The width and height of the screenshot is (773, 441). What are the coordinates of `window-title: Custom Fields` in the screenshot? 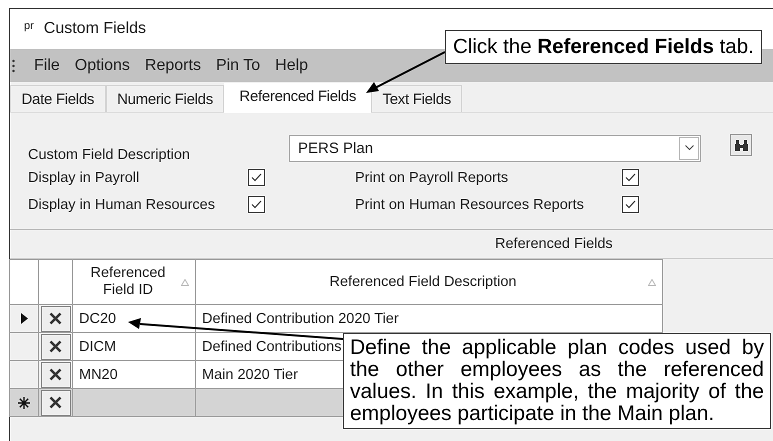 It's located at (95, 29).